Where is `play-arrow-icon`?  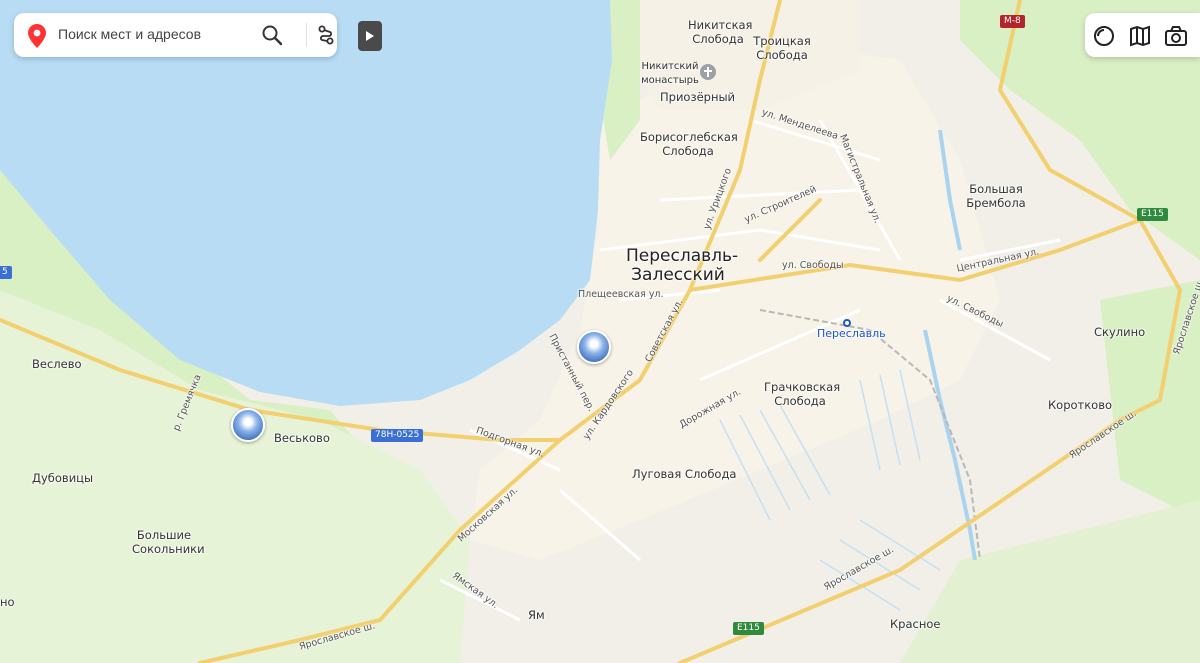
play-arrow-icon is located at coordinates (370, 36).